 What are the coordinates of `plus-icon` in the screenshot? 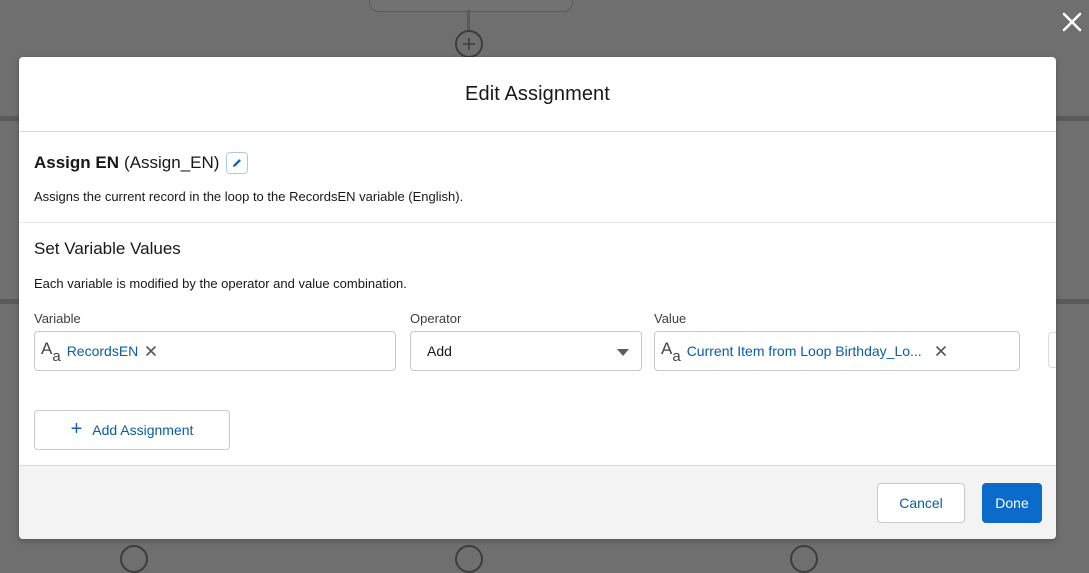 It's located at (469, 44).